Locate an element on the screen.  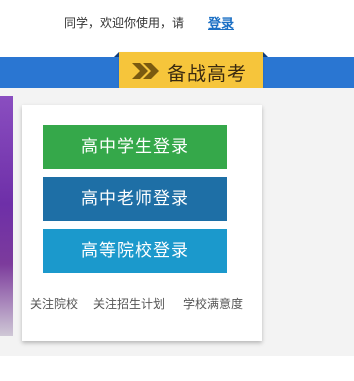
welcome-text: 同学，欢迎你使用，请 is located at coordinates (124, 23).